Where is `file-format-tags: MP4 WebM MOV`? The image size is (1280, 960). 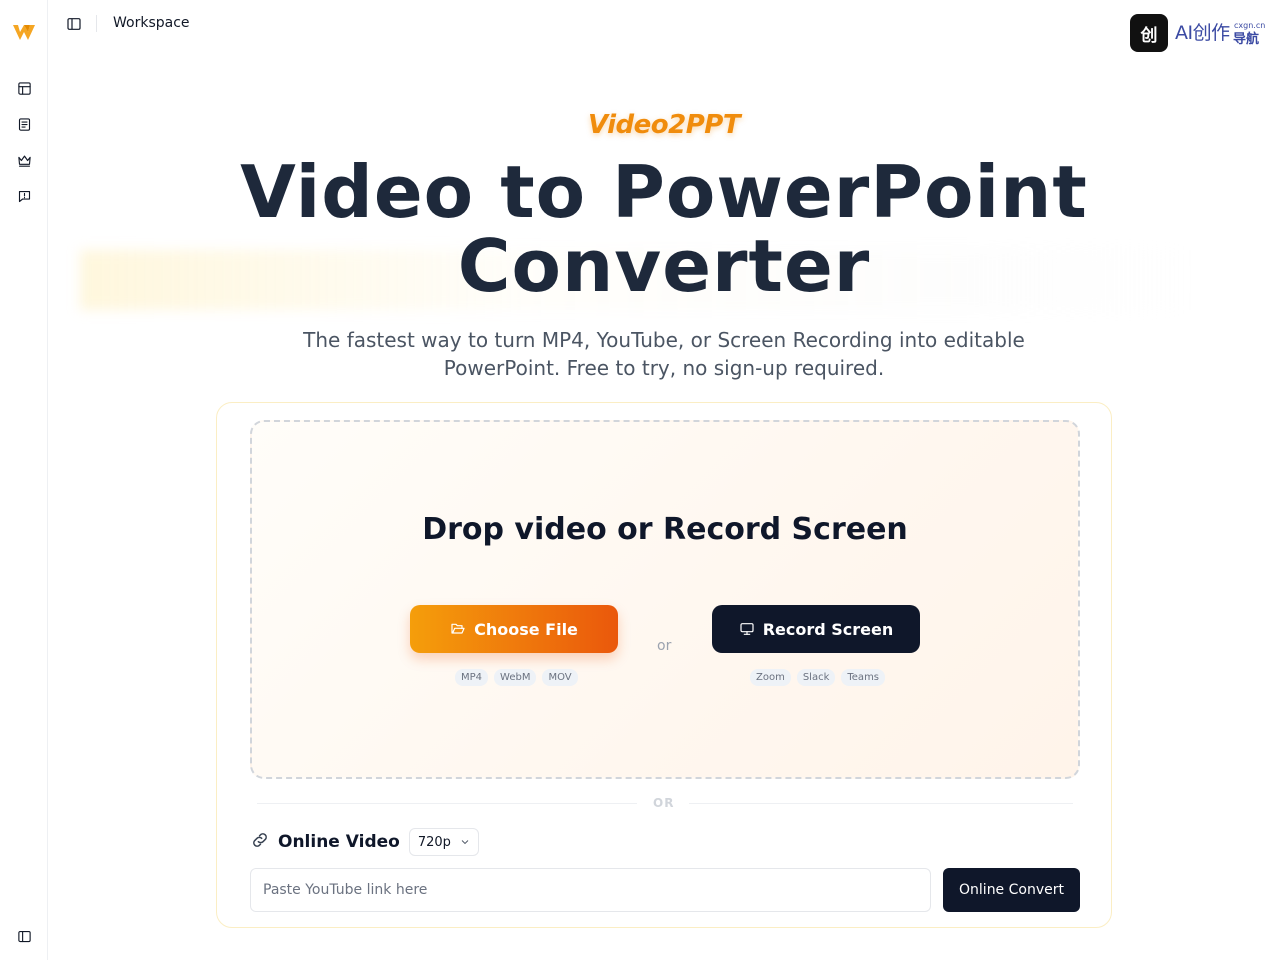
file-format-tags: MP4 WebM MOV is located at coordinates (516, 677).